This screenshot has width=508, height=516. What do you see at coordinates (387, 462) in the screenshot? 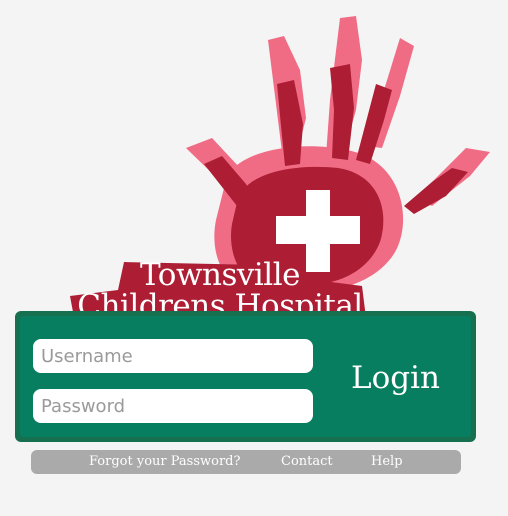
I see `help-link: Help` at bounding box center [387, 462].